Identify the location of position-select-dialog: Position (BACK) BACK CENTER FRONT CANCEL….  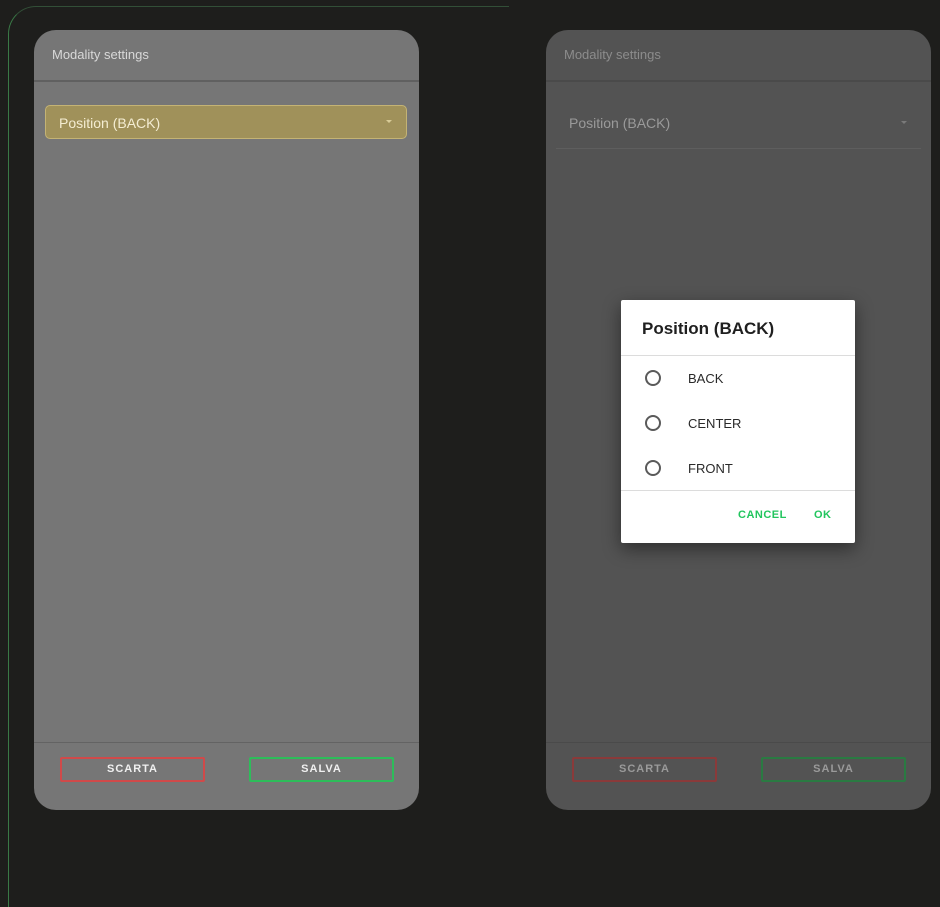
(738, 421).